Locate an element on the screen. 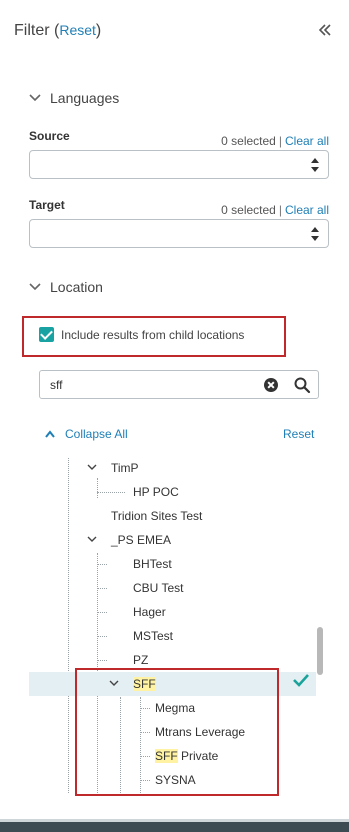 The height and width of the screenshot is (832, 349). source-selected-count: 0 selected is located at coordinates (248, 141).